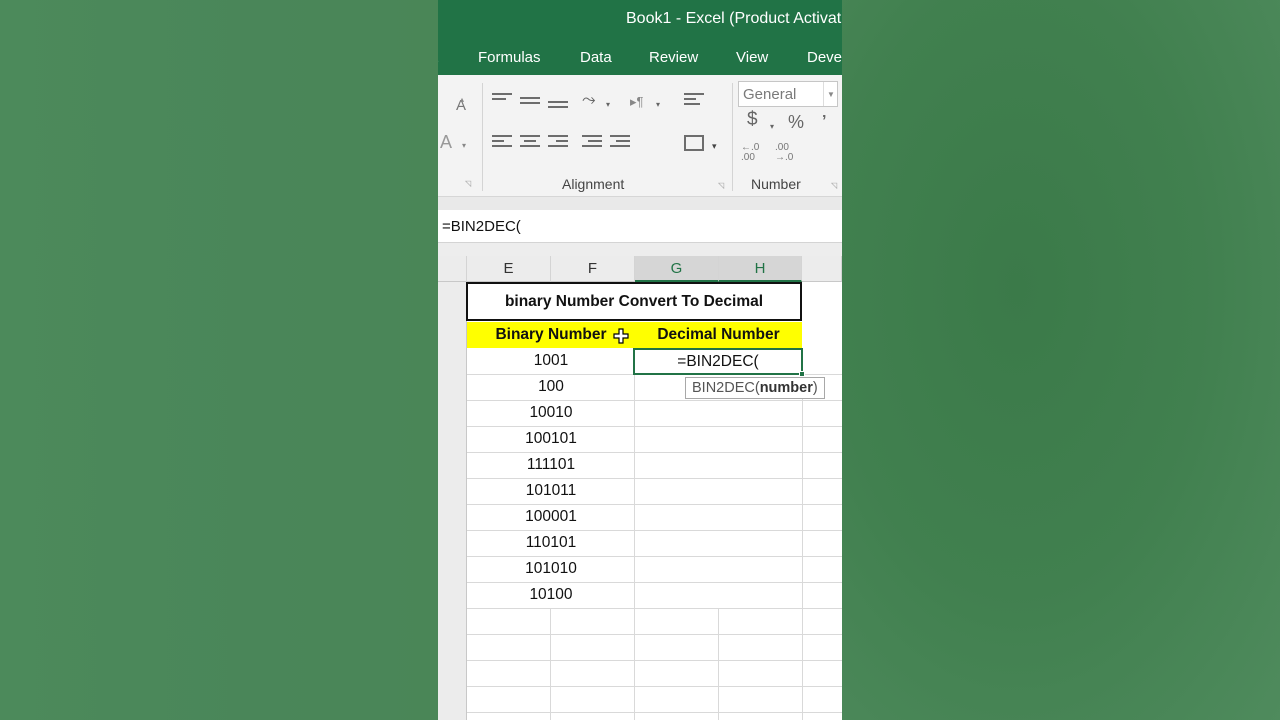 The image size is (1280, 720). What do you see at coordinates (551, 465) in the screenshot?
I see `binary-cell: 111101` at bounding box center [551, 465].